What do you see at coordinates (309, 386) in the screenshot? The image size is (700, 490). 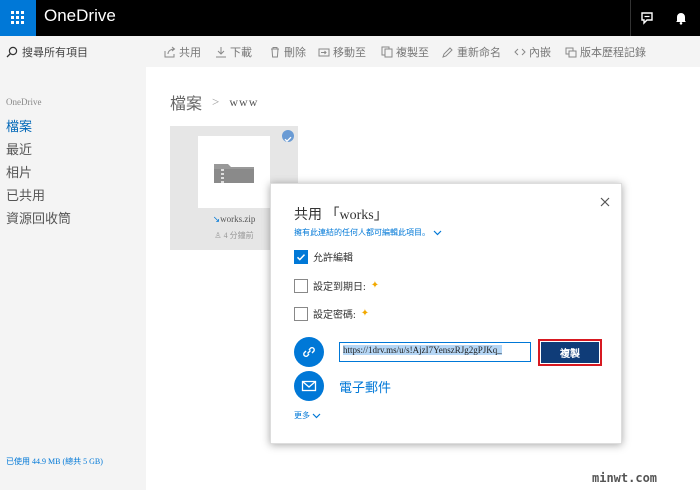 I see `email-icon` at bounding box center [309, 386].